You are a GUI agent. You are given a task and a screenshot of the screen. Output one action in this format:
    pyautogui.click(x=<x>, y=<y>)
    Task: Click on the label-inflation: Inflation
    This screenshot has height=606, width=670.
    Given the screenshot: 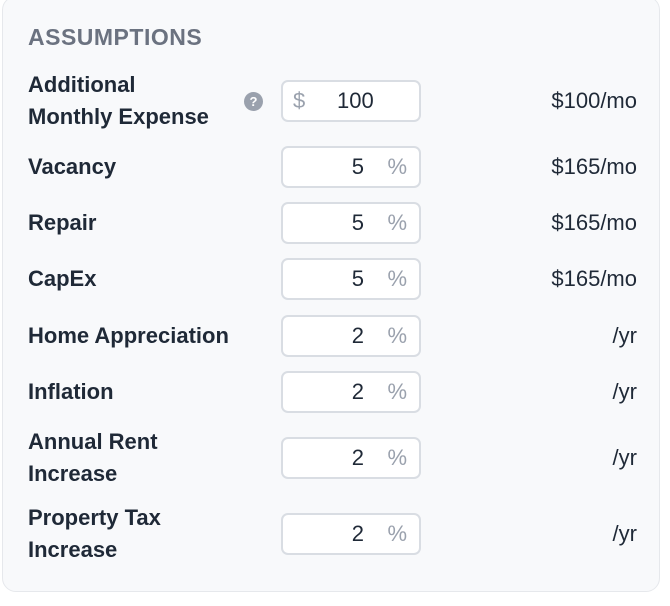 What is the action you would take?
    pyautogui.click(x=71, y=391)
    